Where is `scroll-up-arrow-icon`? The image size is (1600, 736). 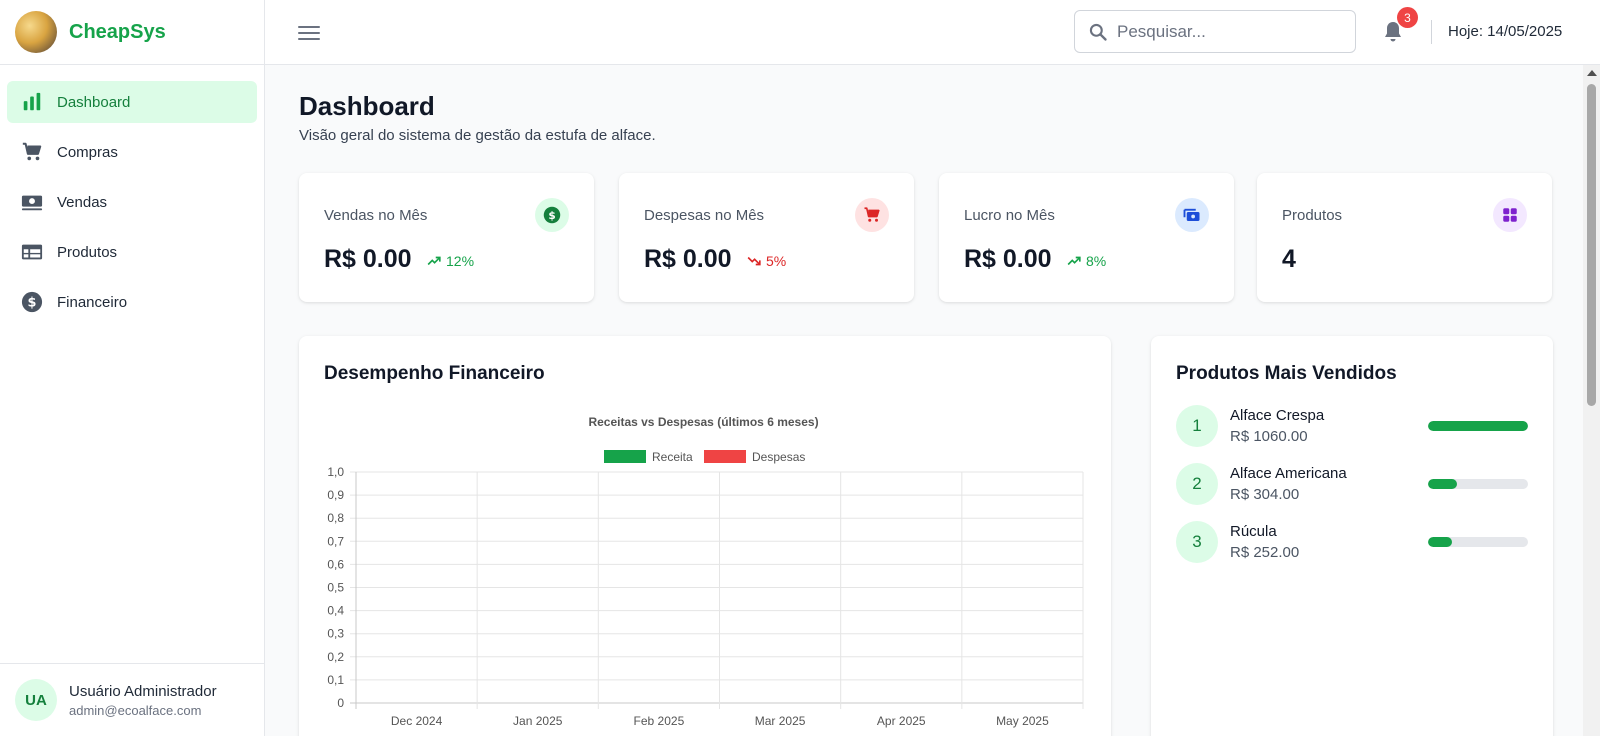 scroll-up-arrow-icon is located at coordinates (1592, 73).